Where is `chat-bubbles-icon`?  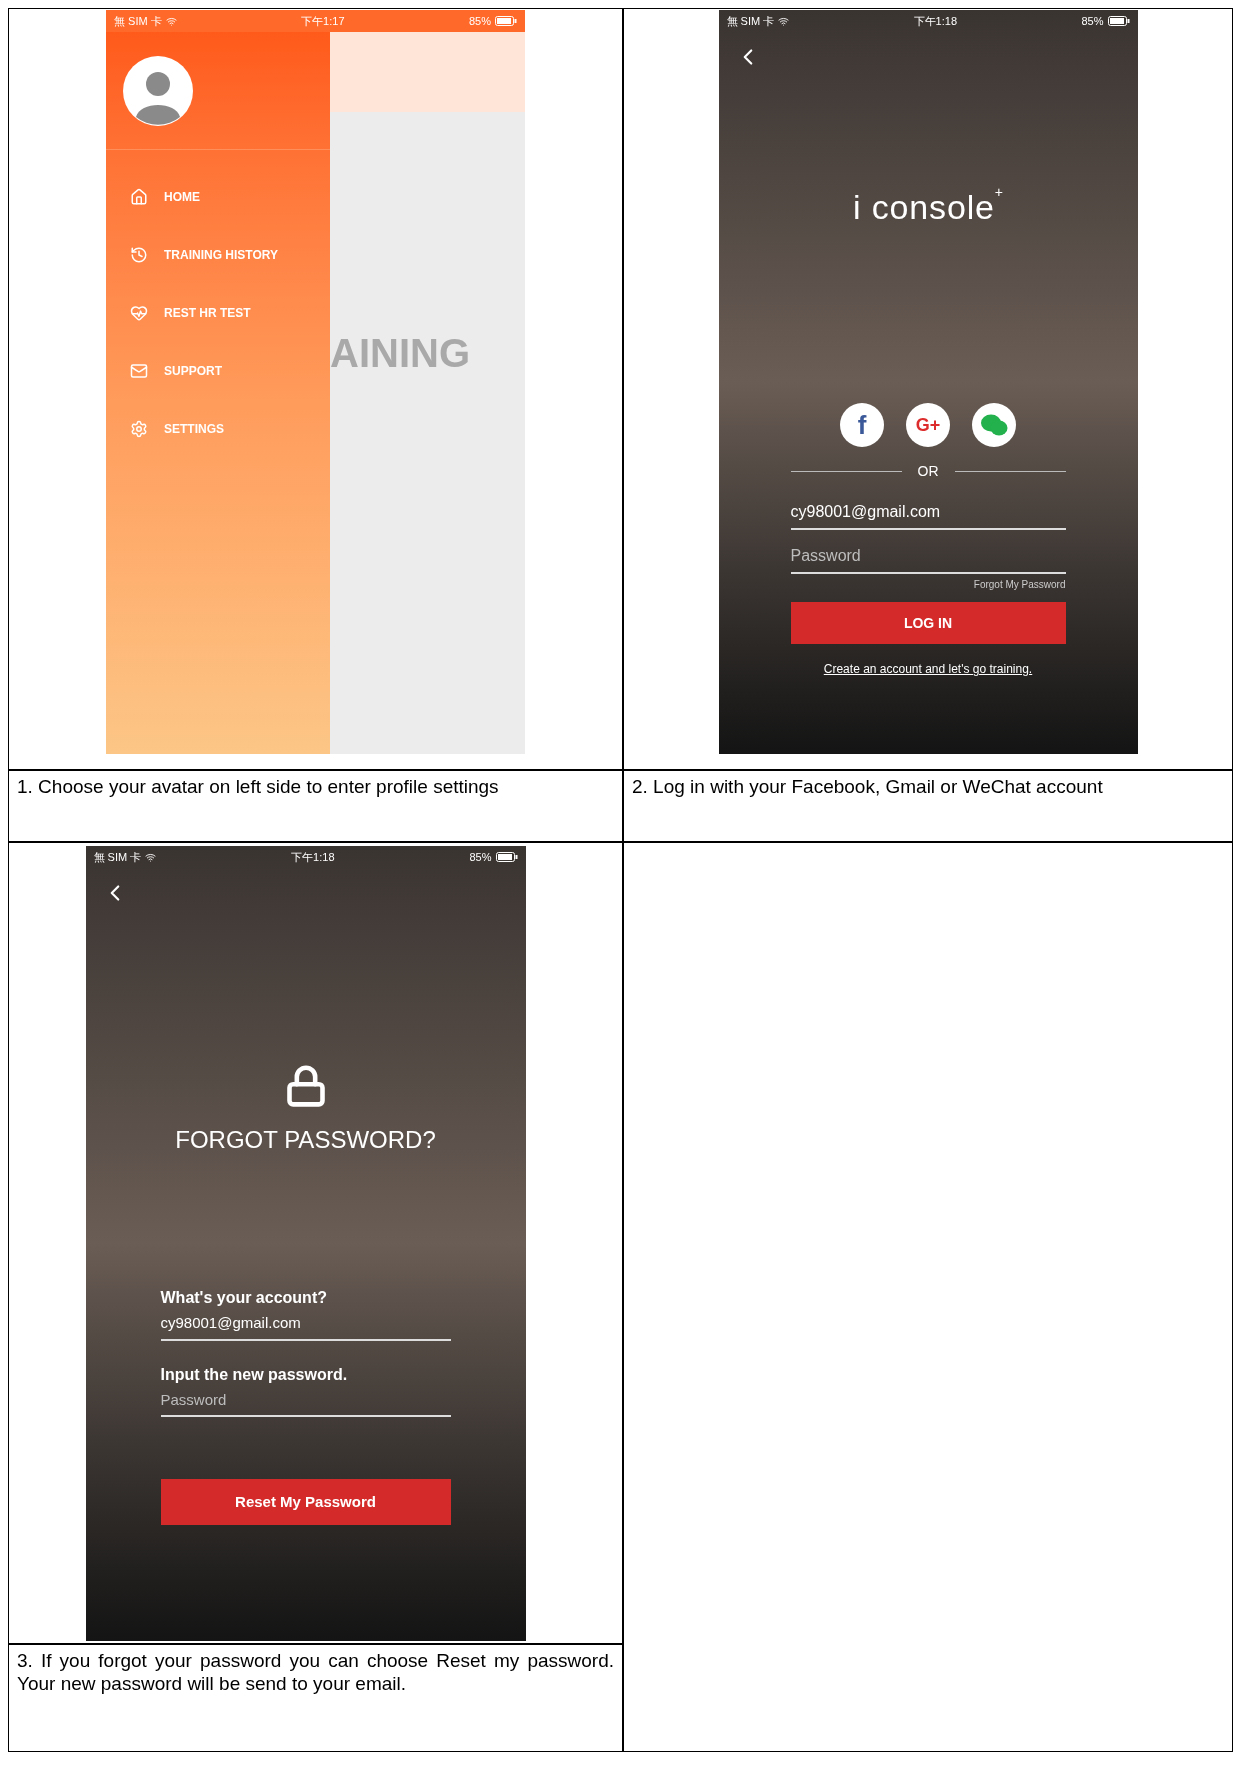 chat-bubbles-icon is located at coordinates (994, 425).